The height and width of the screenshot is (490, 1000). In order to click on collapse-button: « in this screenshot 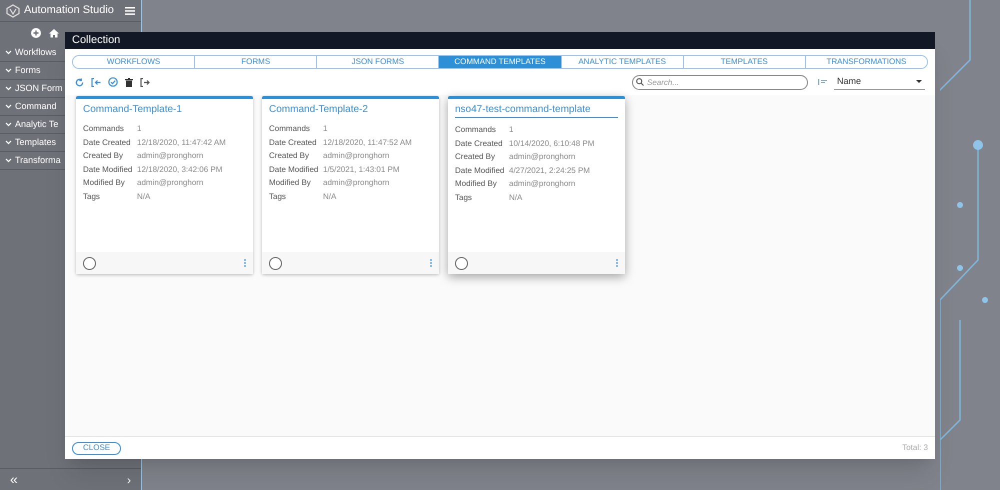, I will do `click(14, 479)`.